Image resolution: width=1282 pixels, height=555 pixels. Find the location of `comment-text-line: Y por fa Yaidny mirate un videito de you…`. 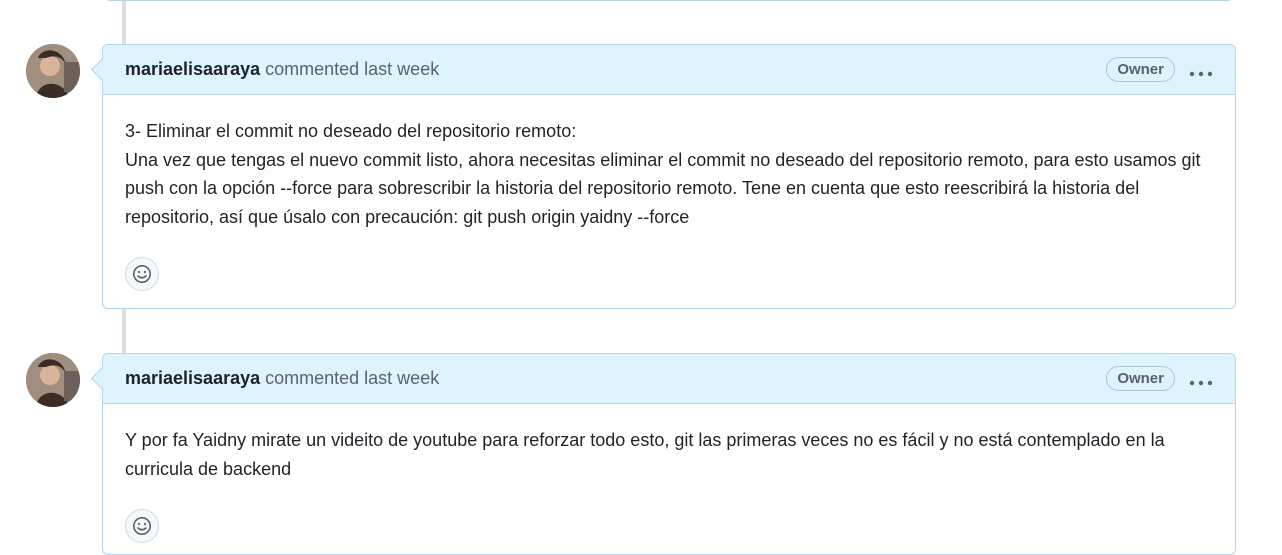

comment-text-line: Y por fa Yaidny mirate un videito de you… is located at coordinates (645, 454).